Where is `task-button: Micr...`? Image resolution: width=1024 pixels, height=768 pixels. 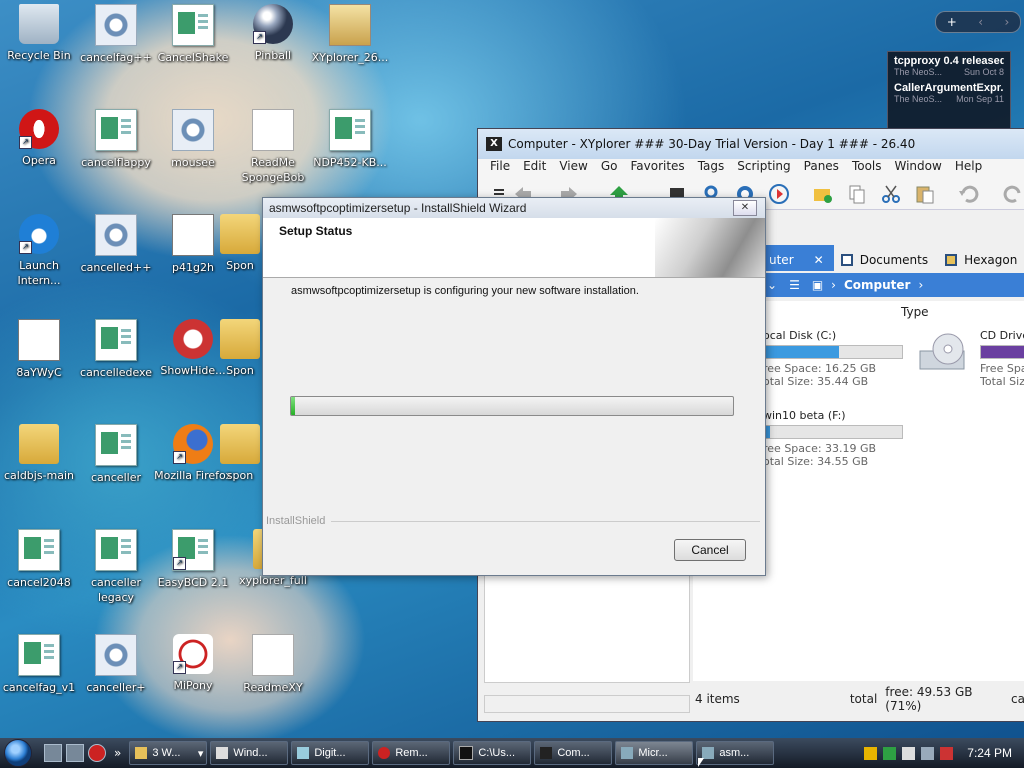 task-button: Micr... is located at coordinates (654, 753).